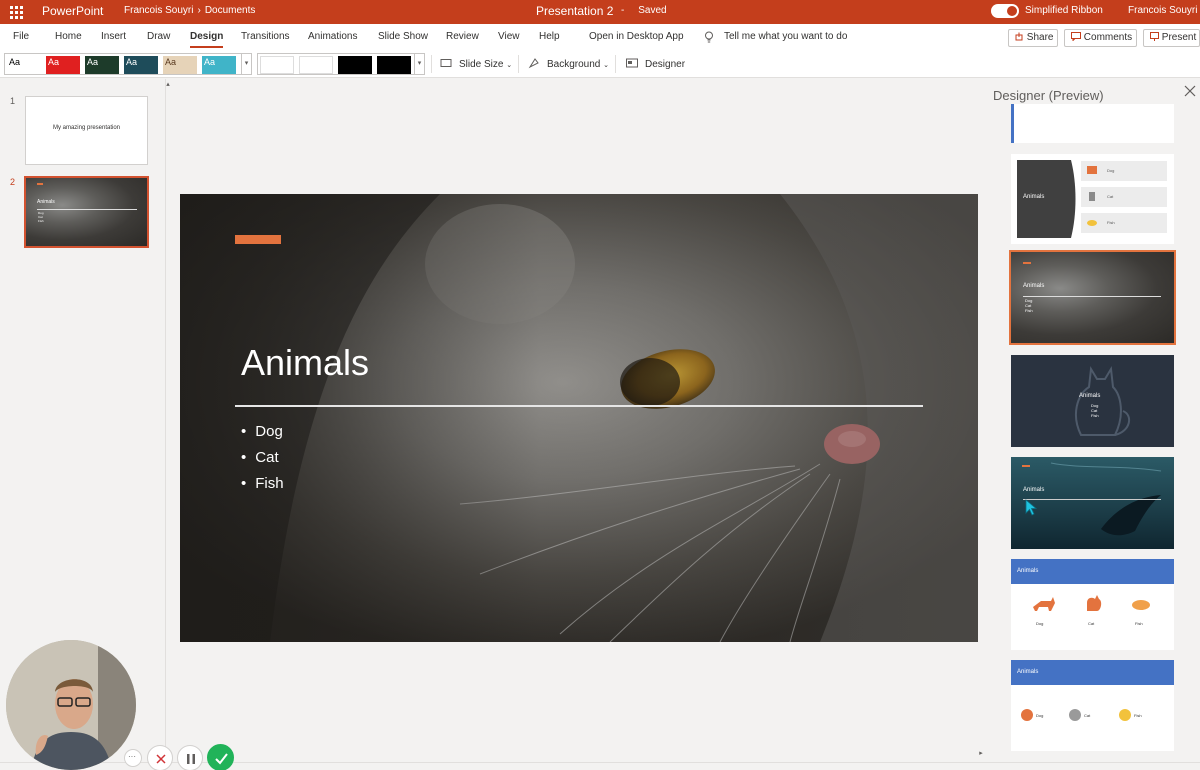 Image resolution: width=1200 pixels, height=770 pixels. Describe the element at coordinates (1092, 297) in the screenshot. I see `designer-idea-3-selected: Animals Dog Cat Fish` at that location.